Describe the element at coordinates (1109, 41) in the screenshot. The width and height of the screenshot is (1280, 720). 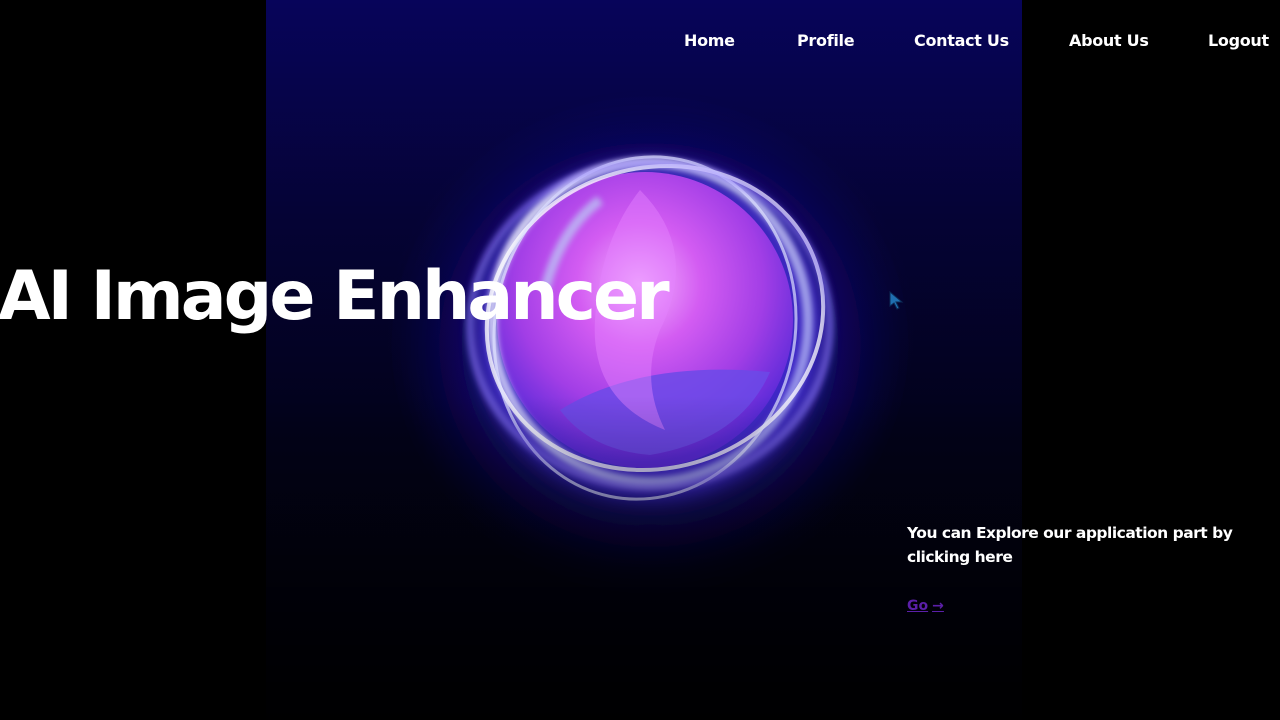
I see `nav-about-us-link: About Us` at that location.